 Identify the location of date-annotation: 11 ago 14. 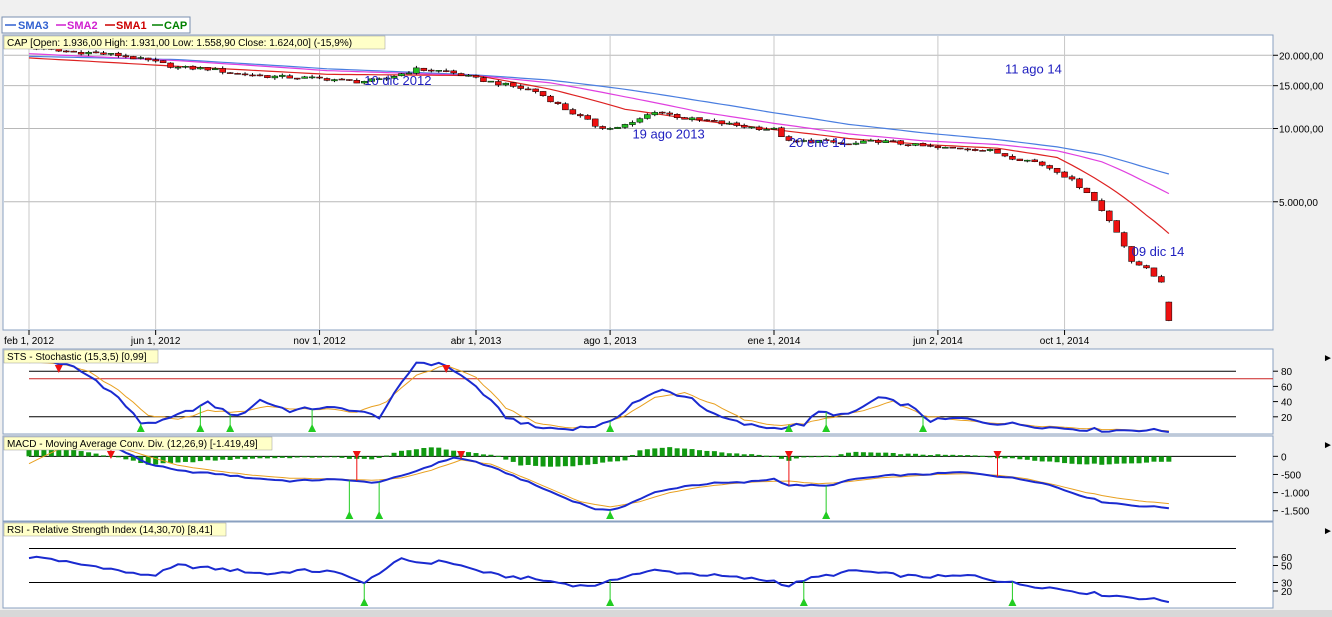
(1033, 69).